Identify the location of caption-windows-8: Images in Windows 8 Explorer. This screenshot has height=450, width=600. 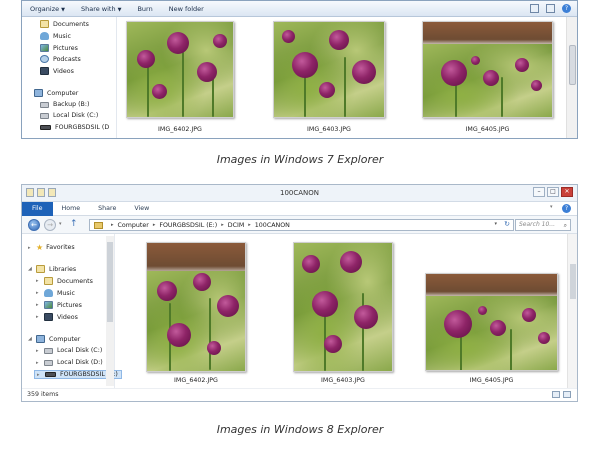
(300, 429).